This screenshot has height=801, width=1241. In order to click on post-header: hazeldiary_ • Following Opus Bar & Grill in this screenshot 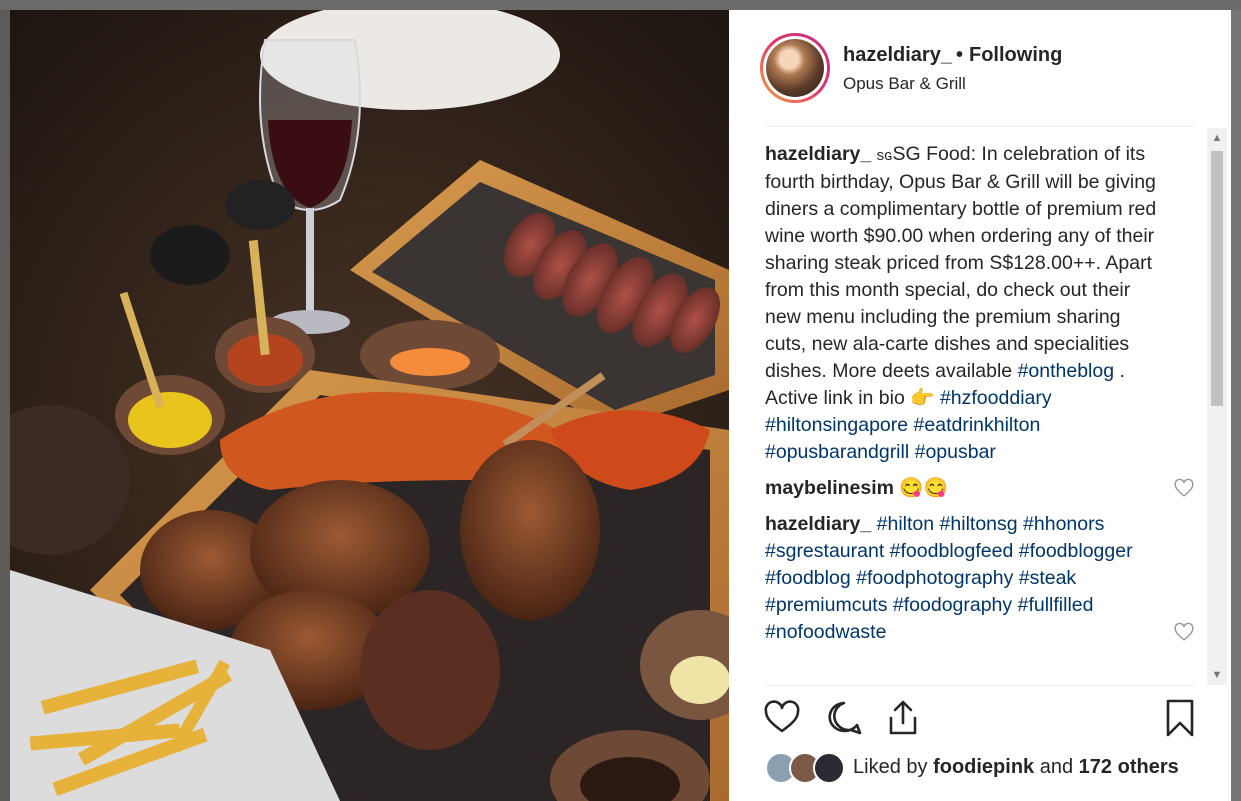, I will do `click(980, 68)`.